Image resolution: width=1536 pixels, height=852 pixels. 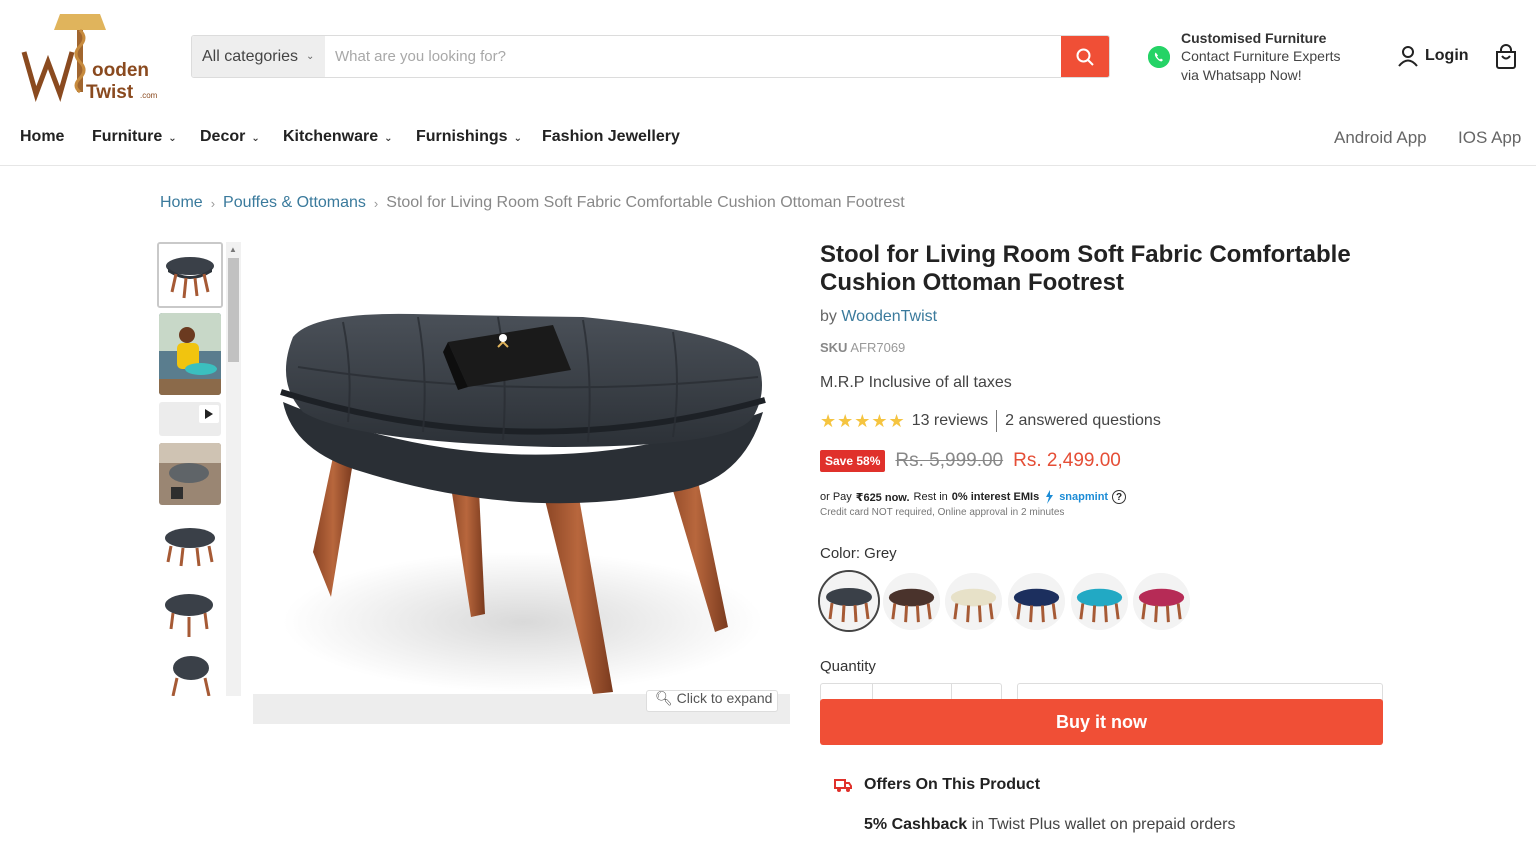 What do you see at coordinates (331, 136) in the screenshot?
I see `nav-item-label: Kitchenware` at bounding box center [331, 136].